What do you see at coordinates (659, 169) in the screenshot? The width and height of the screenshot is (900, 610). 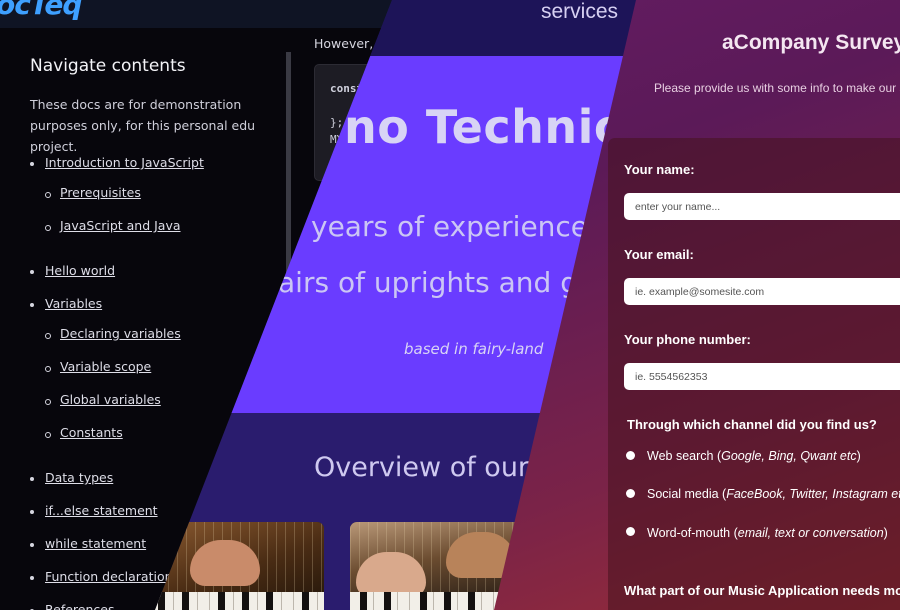 I see `name-label: Your name:` at bounding box center [659, 169].